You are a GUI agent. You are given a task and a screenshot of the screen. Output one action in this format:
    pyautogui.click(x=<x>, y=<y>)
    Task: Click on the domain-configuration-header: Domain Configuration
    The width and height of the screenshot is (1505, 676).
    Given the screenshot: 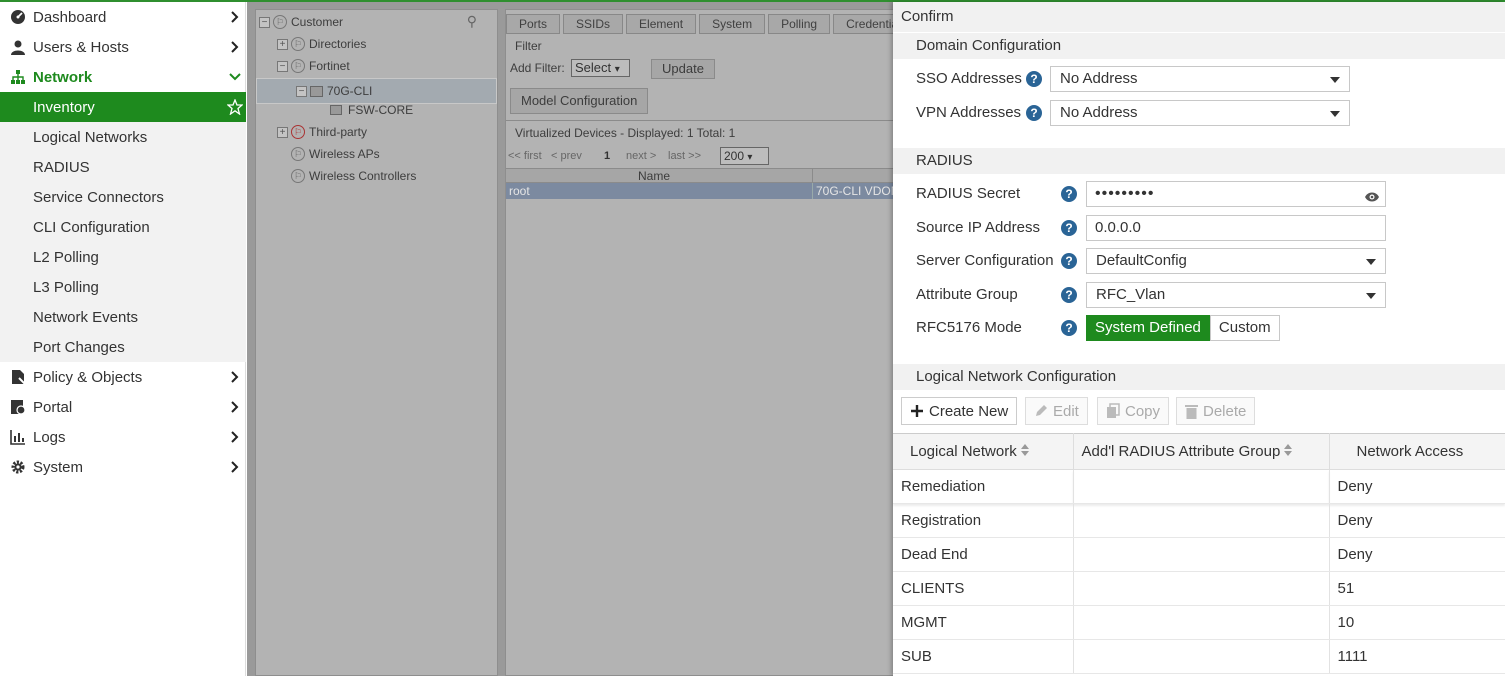 What is the action you would take?
    pyautogui.click(x=1199, y=46)
    